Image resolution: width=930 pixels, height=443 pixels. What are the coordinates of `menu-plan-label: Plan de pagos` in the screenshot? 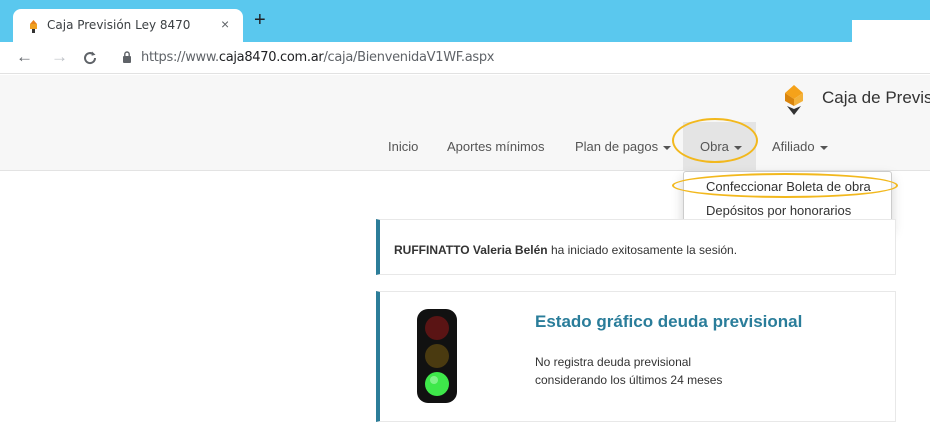 It's located at (617, 146).